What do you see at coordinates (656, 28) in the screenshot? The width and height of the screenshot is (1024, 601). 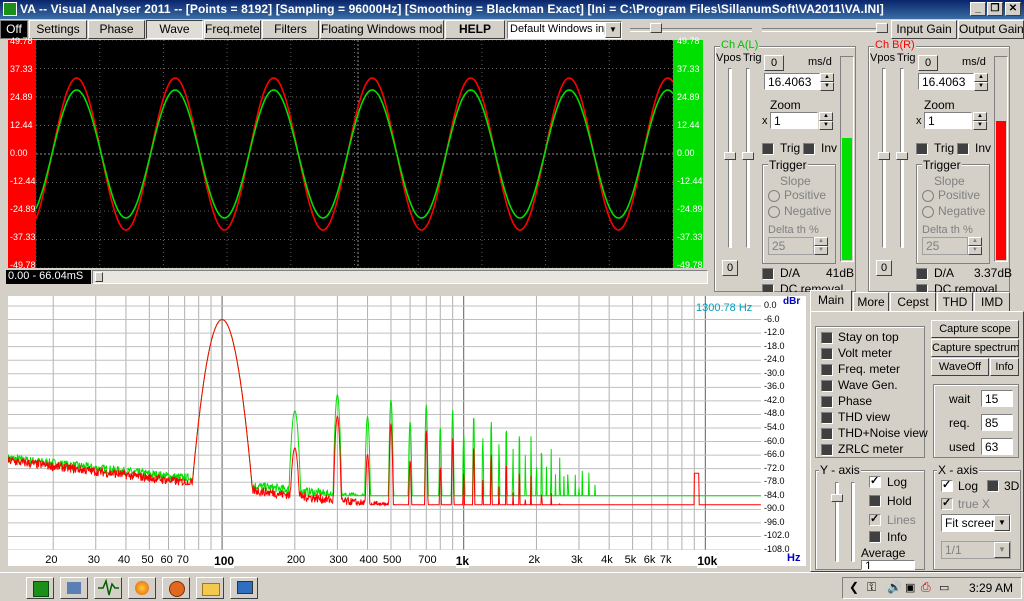 I see `gain-slider-thumb` at bounding box center [656, 28].